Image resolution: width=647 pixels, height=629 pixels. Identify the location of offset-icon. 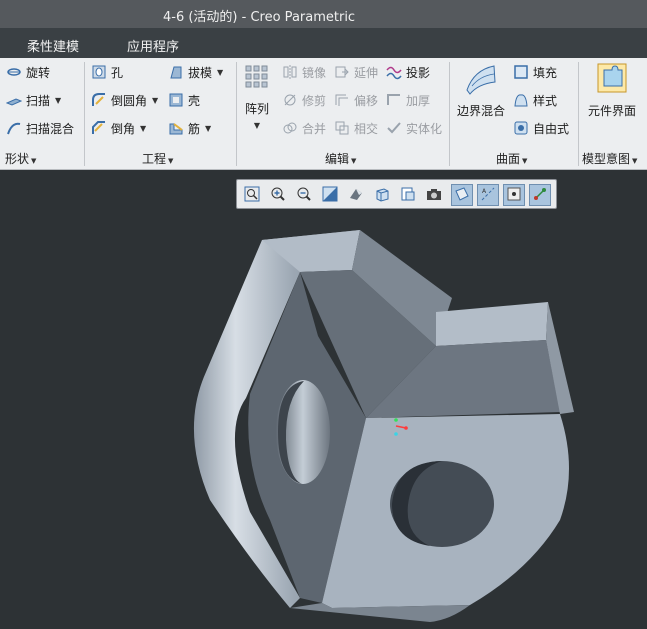
(342, 100).